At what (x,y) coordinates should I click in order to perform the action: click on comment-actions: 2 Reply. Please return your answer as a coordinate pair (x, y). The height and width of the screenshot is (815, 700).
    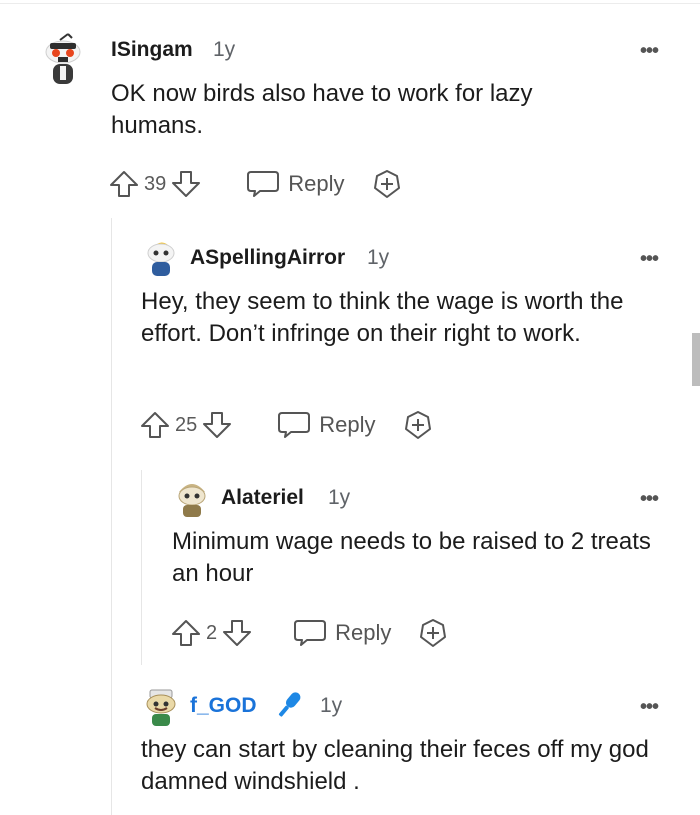
    Looking at the image, I should click on (309, 633).